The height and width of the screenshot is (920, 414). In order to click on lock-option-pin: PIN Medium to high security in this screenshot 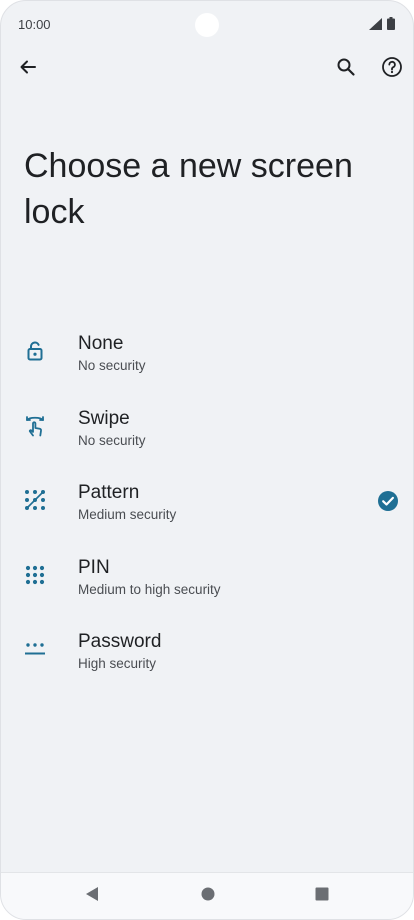, I will do `click(207, 582)`.